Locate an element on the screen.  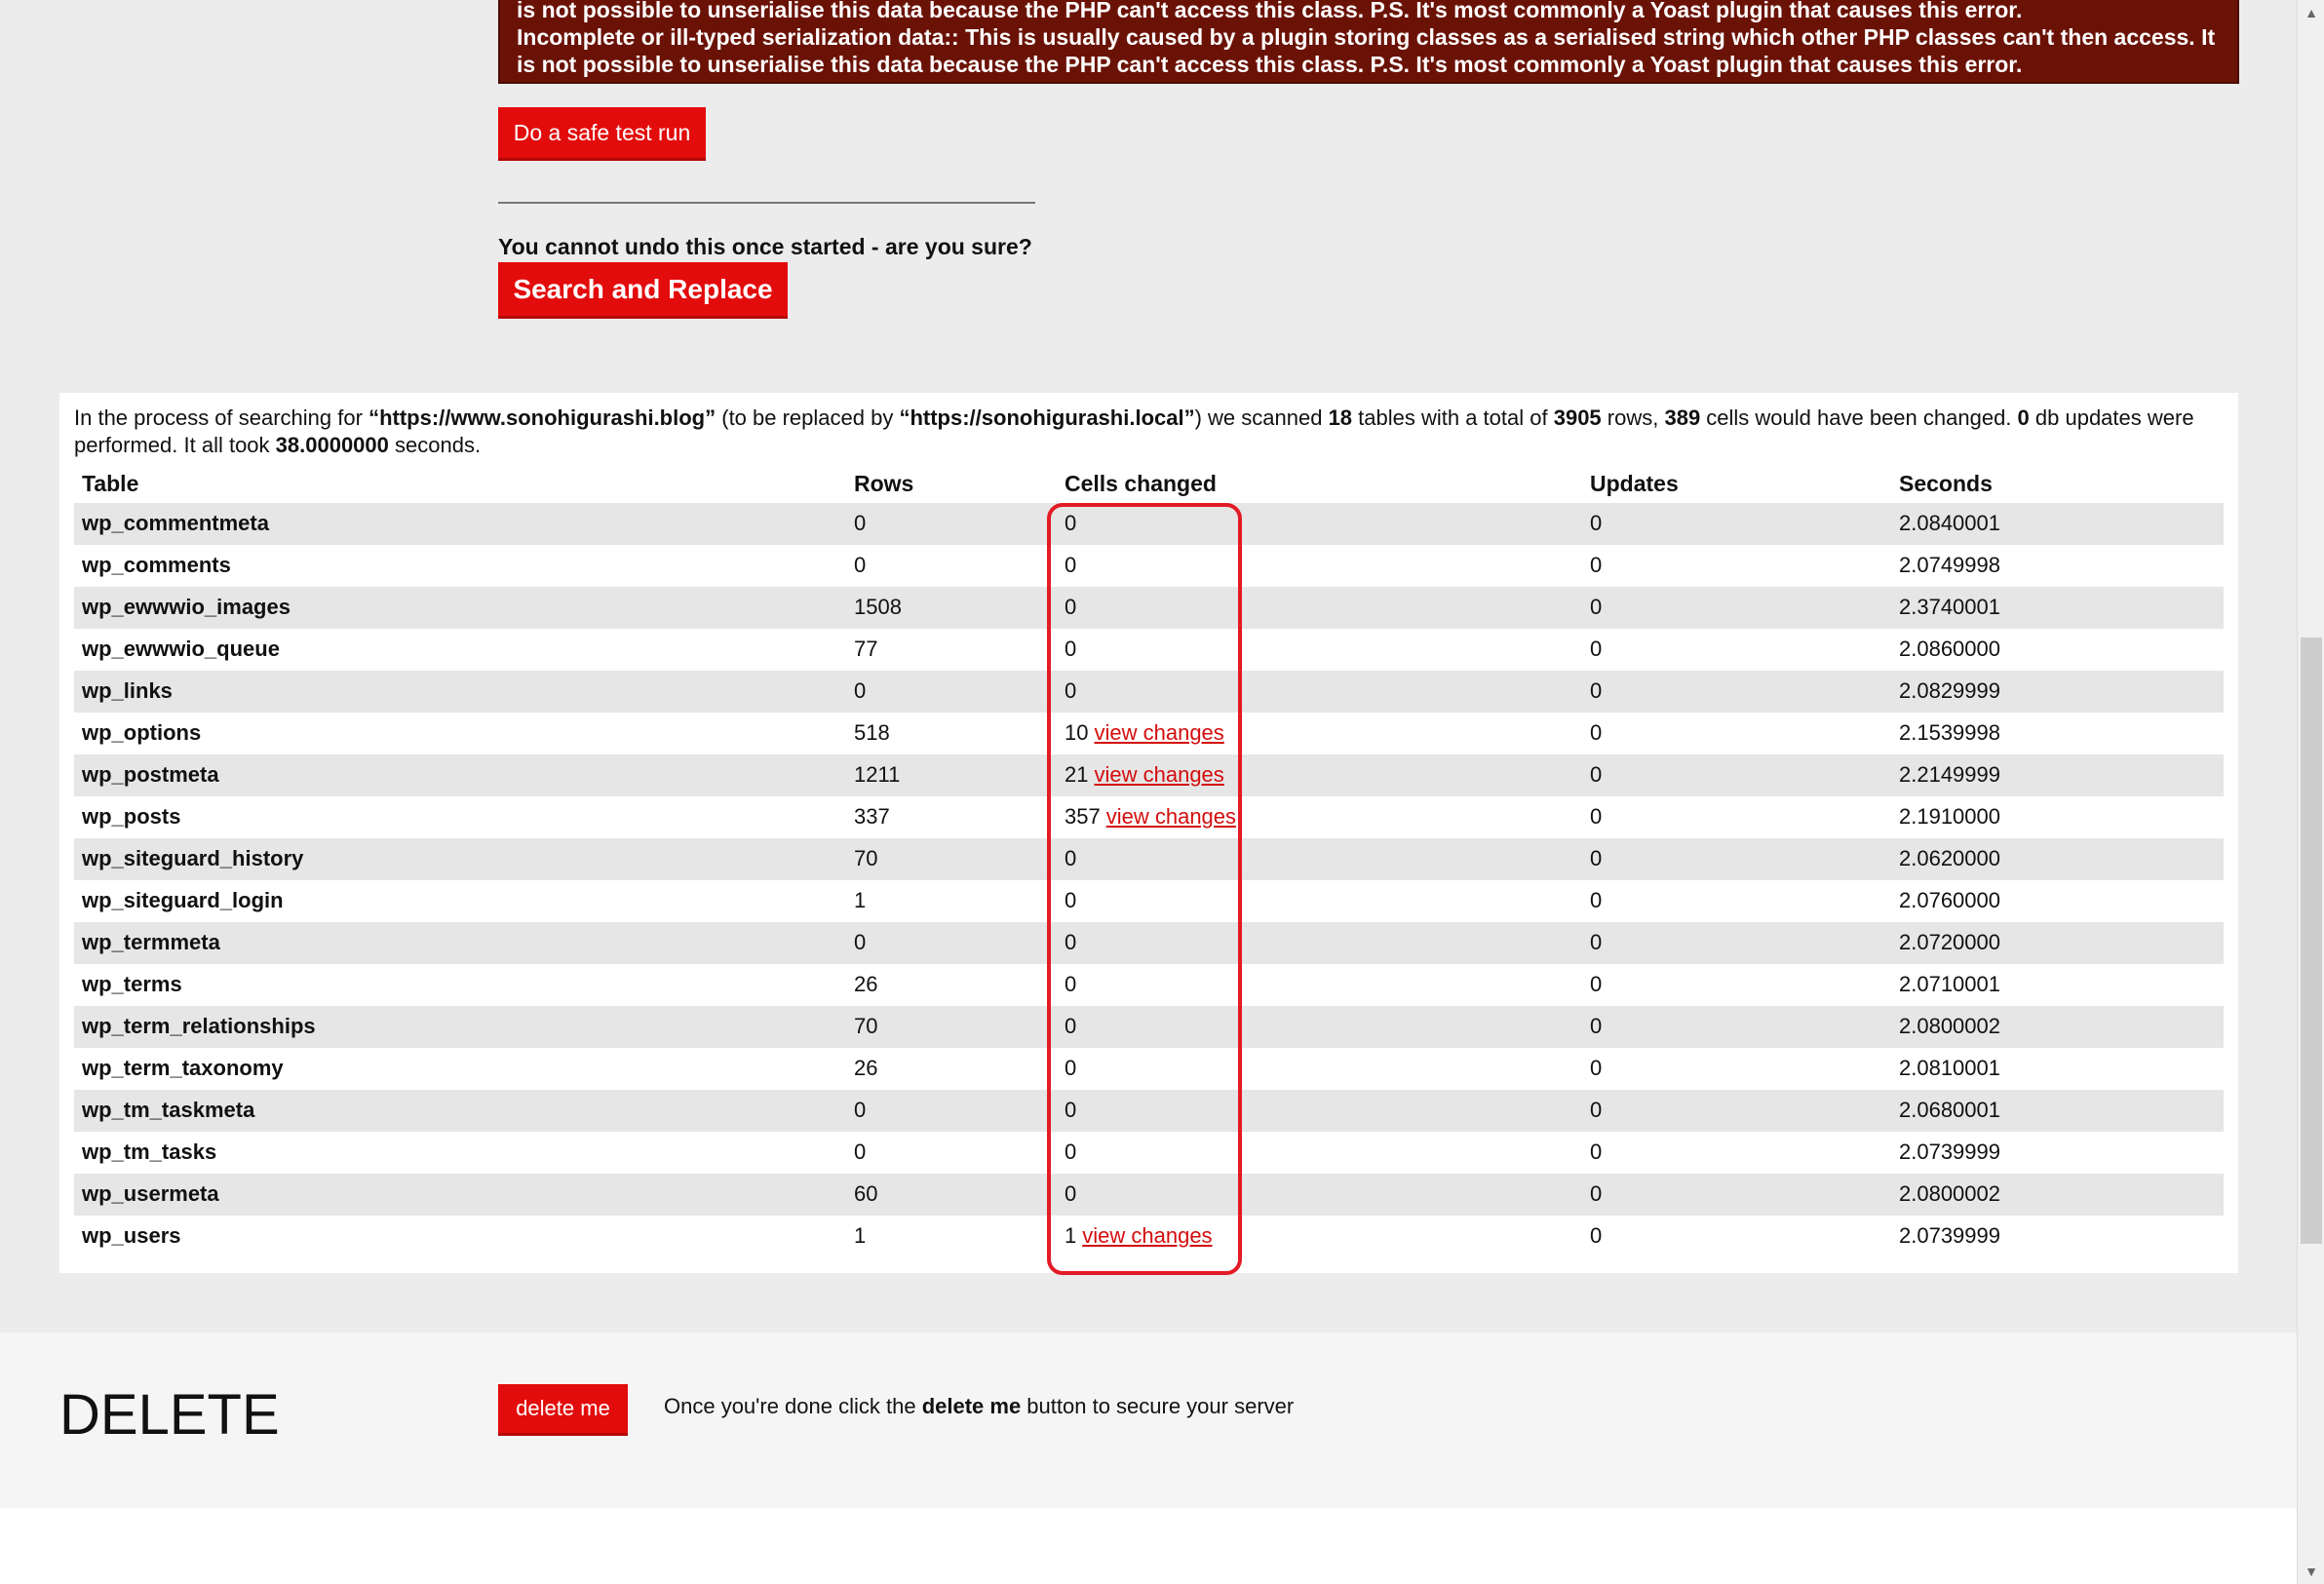
table-row: wp_term_relationships 70 0 0 2.0800002 is located at coordinates (1149, 1027).